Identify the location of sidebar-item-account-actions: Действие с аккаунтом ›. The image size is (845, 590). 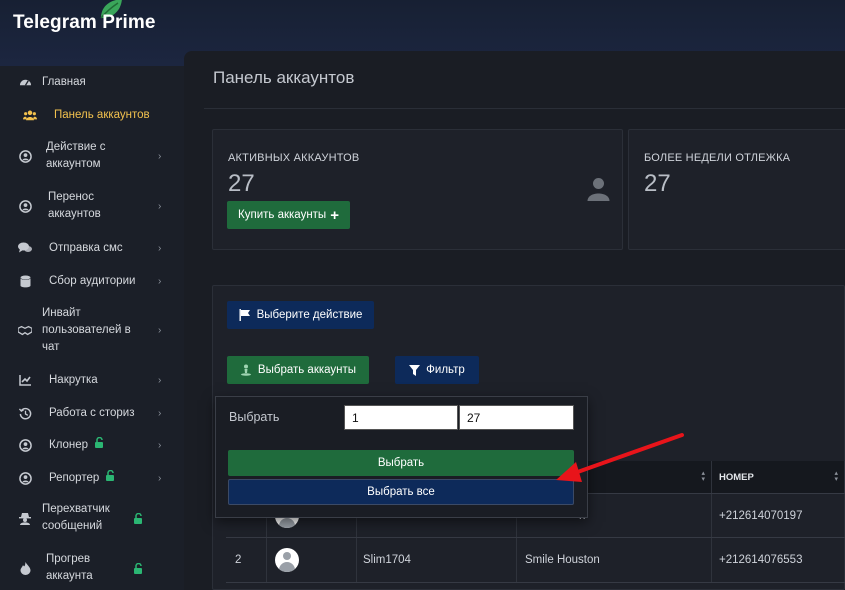
(92, 156).